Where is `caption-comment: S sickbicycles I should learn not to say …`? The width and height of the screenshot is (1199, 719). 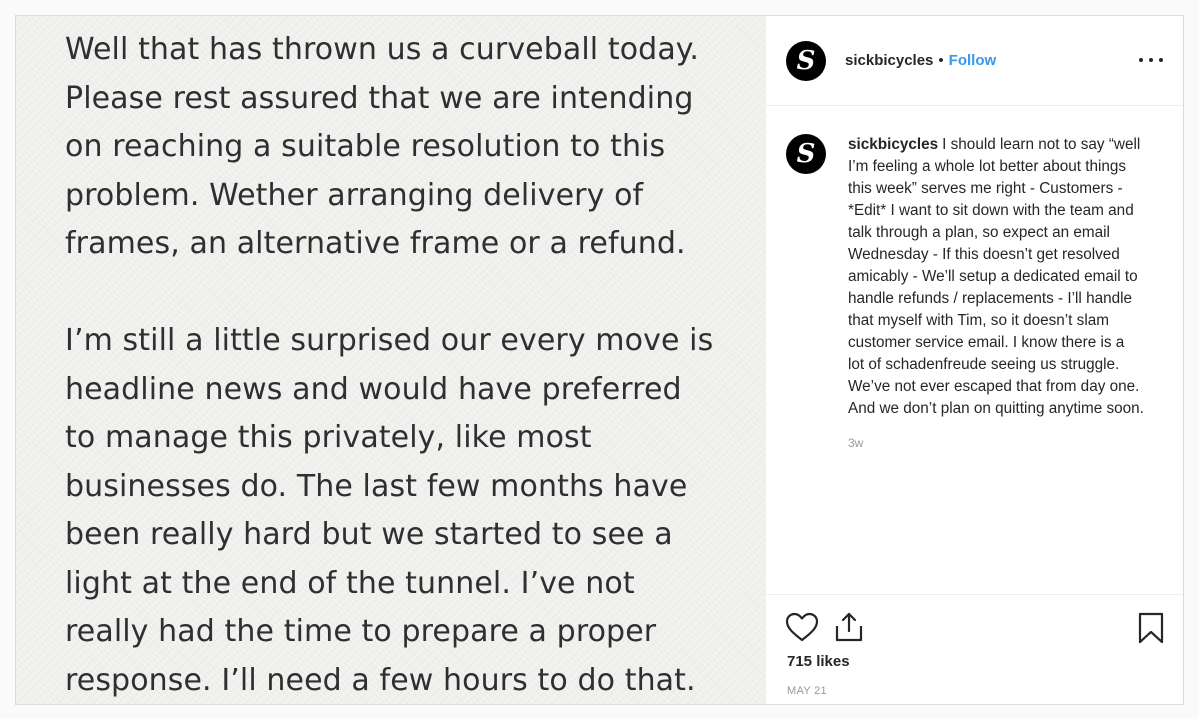 caption-comment: S sickbicycles I should learn not to say … is located at coordinates (974, 292).